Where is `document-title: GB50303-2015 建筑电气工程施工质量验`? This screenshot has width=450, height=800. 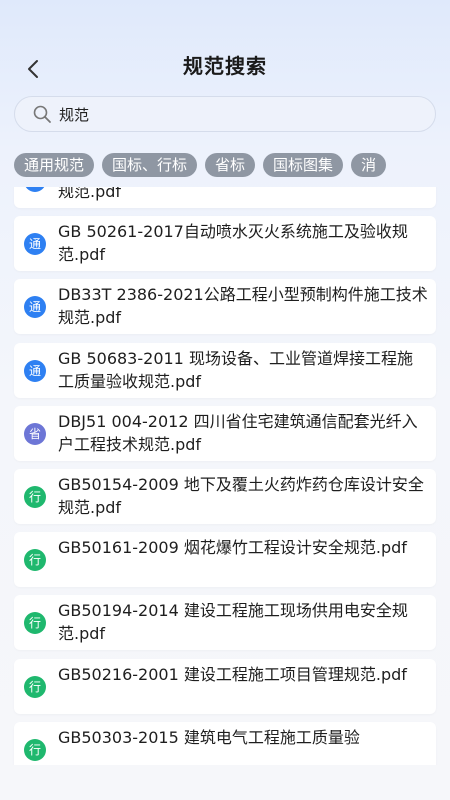
document-title: GB50303-2015 建筑电气工程施工质量验 is located at coordinates (209, 737).